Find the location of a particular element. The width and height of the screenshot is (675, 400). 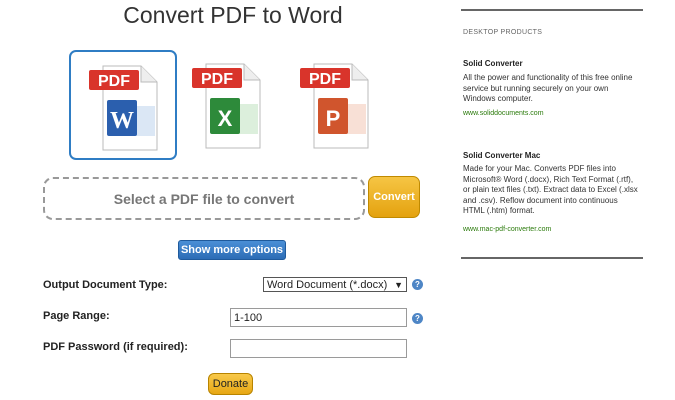

format-pdf-to-excel: PDF X is located at coordinates (228, 105).